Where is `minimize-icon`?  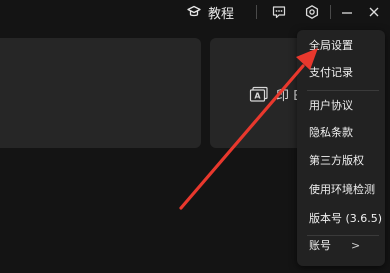
minimize-icon is located at coordinates (347, 12).